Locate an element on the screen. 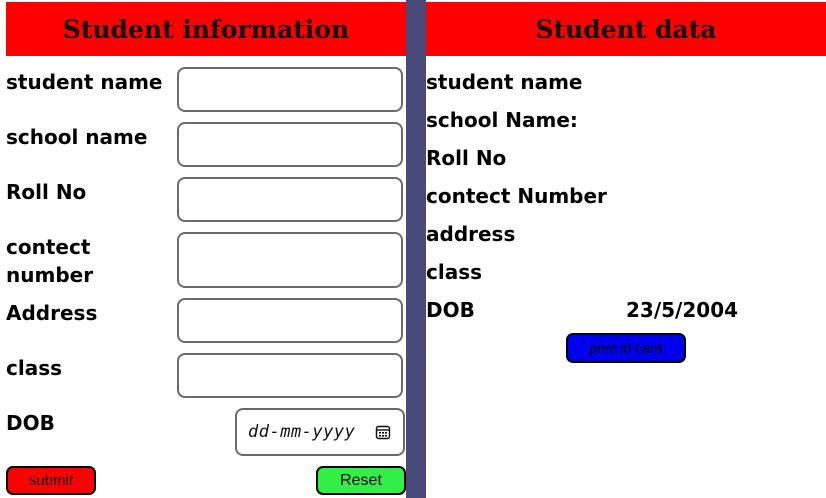 This screenshot has height=498, width=826. dob-date-input: dd-mm-yyyy is located at coordinates (320, 432).